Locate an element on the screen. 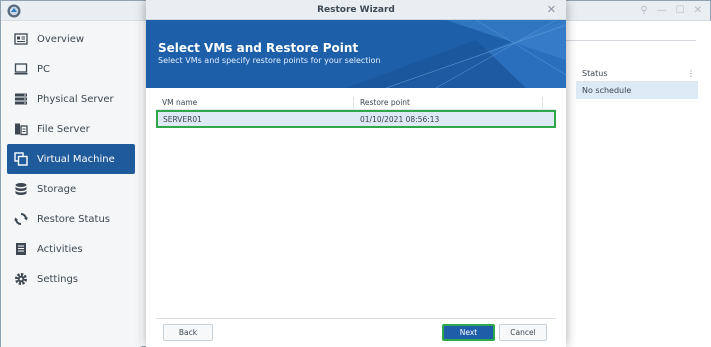 This screenshot has width=711, height=347. sidebar-item-activities: Activities is located at coordinates (71, 249).